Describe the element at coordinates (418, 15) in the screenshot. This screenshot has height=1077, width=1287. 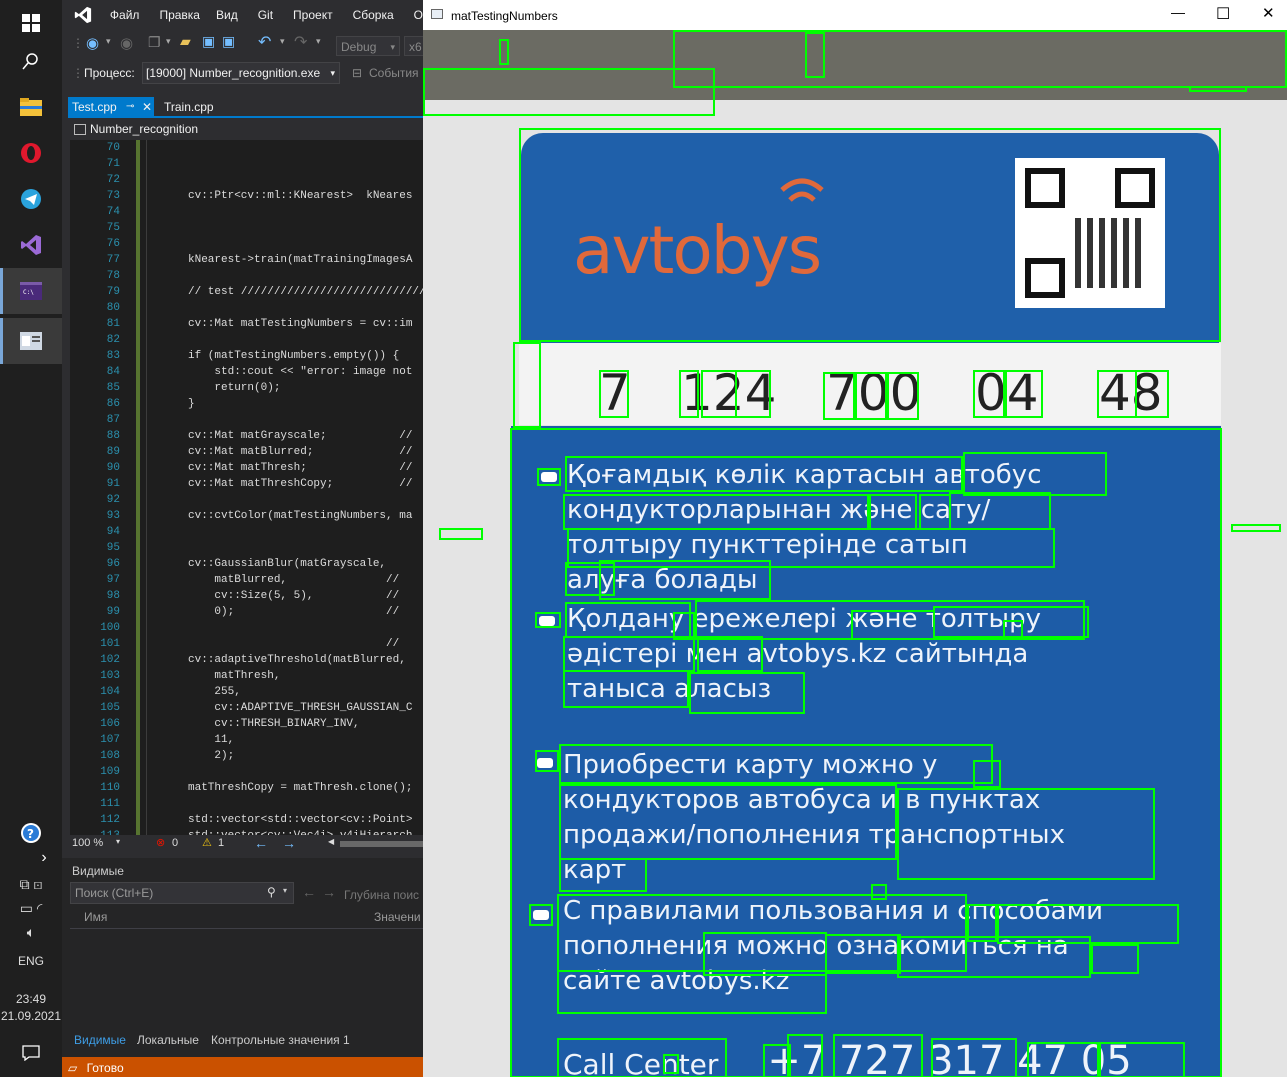
I see `menu-more: О` at that location.